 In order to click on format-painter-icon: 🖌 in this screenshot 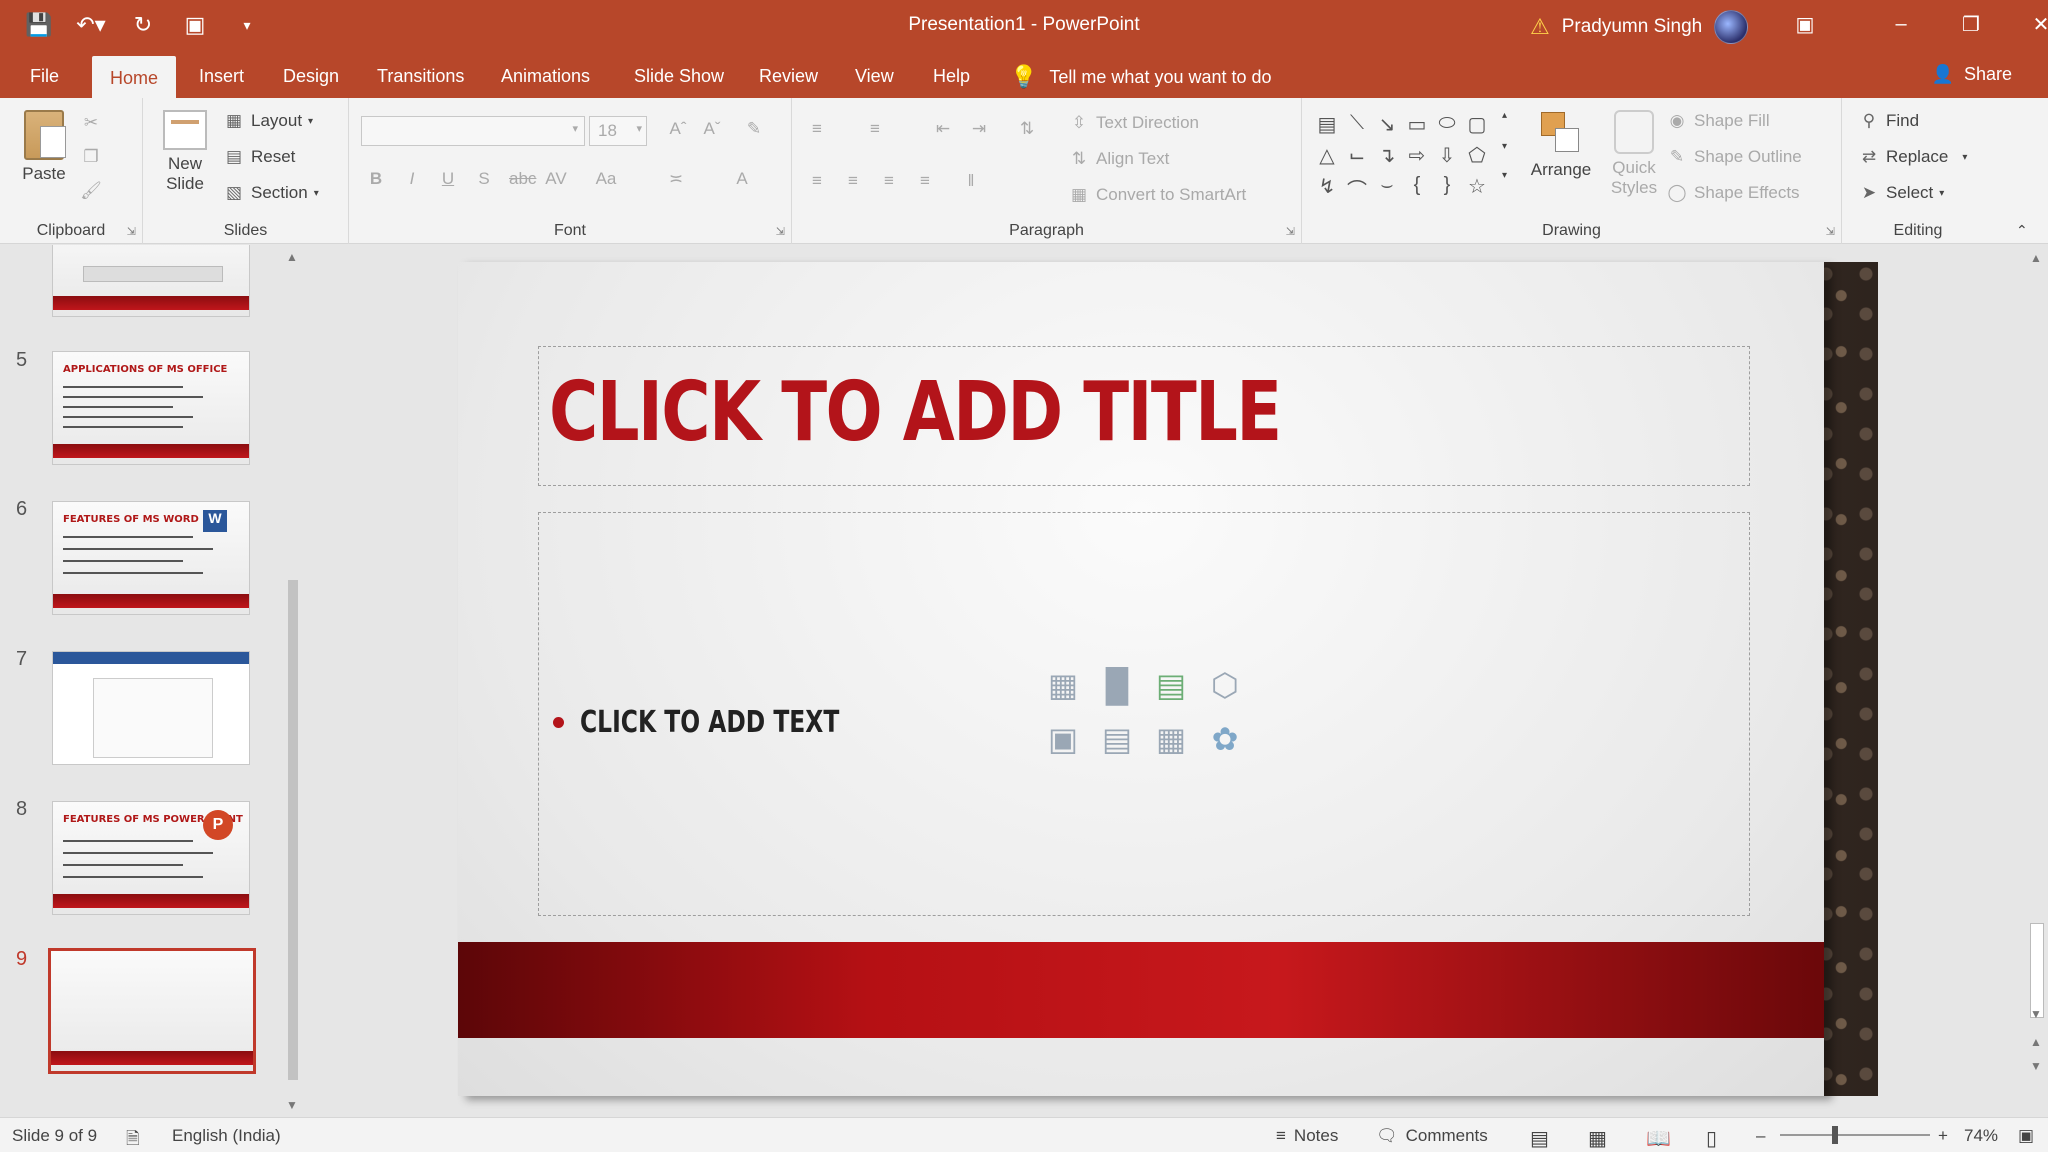, I will do `click(91, 191)`.